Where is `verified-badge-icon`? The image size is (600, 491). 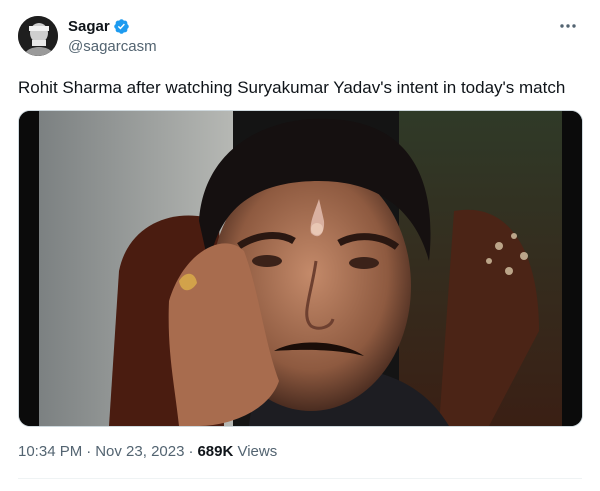
verified-badge-icon is located at coordinates (121, 26).